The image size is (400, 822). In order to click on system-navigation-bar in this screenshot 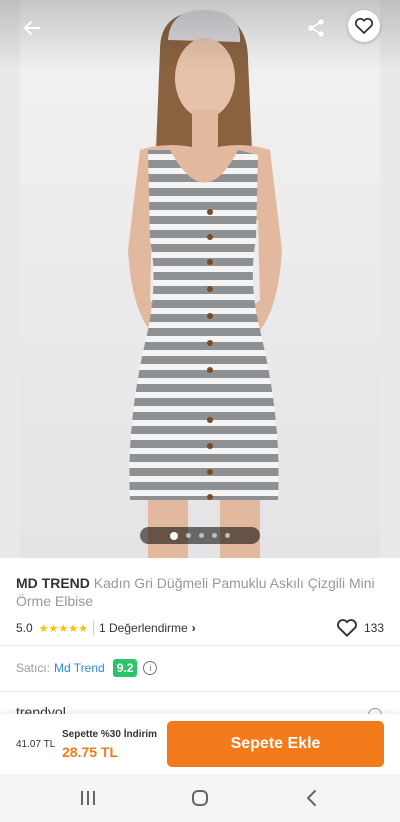, I will do `click(200, 798)`.